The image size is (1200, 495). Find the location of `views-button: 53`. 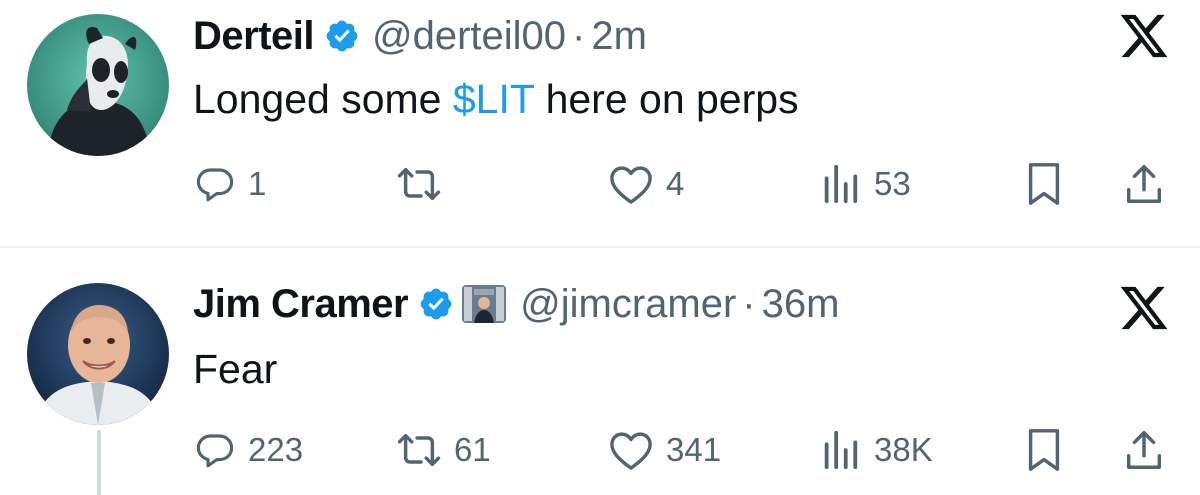

views-button: 53 is located at coordinates (864, 184).